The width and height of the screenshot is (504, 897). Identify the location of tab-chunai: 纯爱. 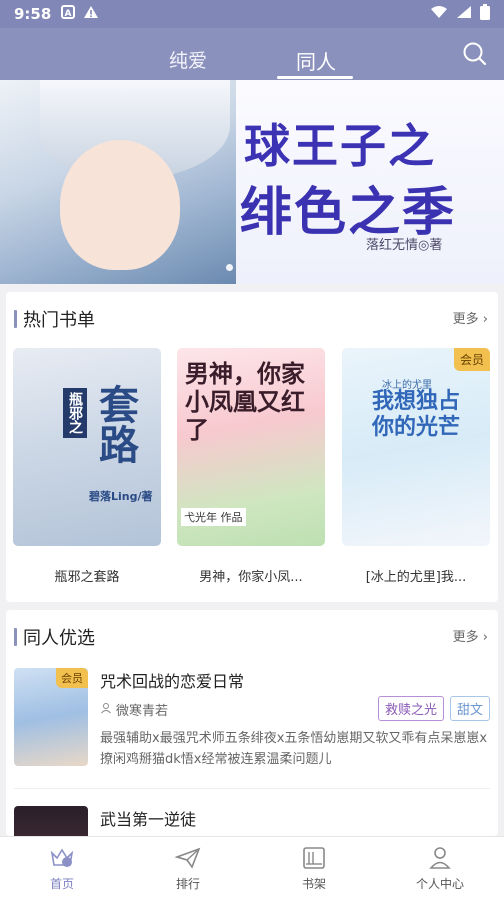
(188, 59).